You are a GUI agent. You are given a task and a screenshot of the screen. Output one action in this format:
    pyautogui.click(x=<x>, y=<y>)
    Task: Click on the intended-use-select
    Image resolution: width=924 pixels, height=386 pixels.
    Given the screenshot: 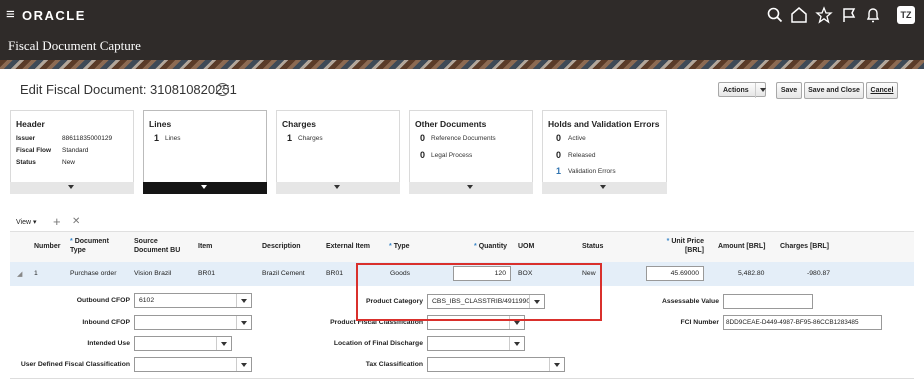 What is the action you would take?
    pyautogui.click(x=183, y=343)
    